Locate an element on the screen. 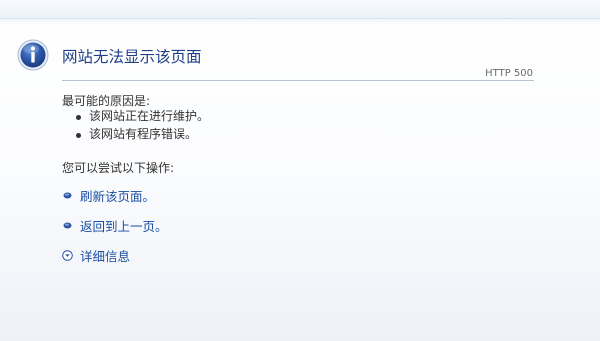 The width and height of the screenshot is (600, 341). title-divider is located at coordinates (298, 80).